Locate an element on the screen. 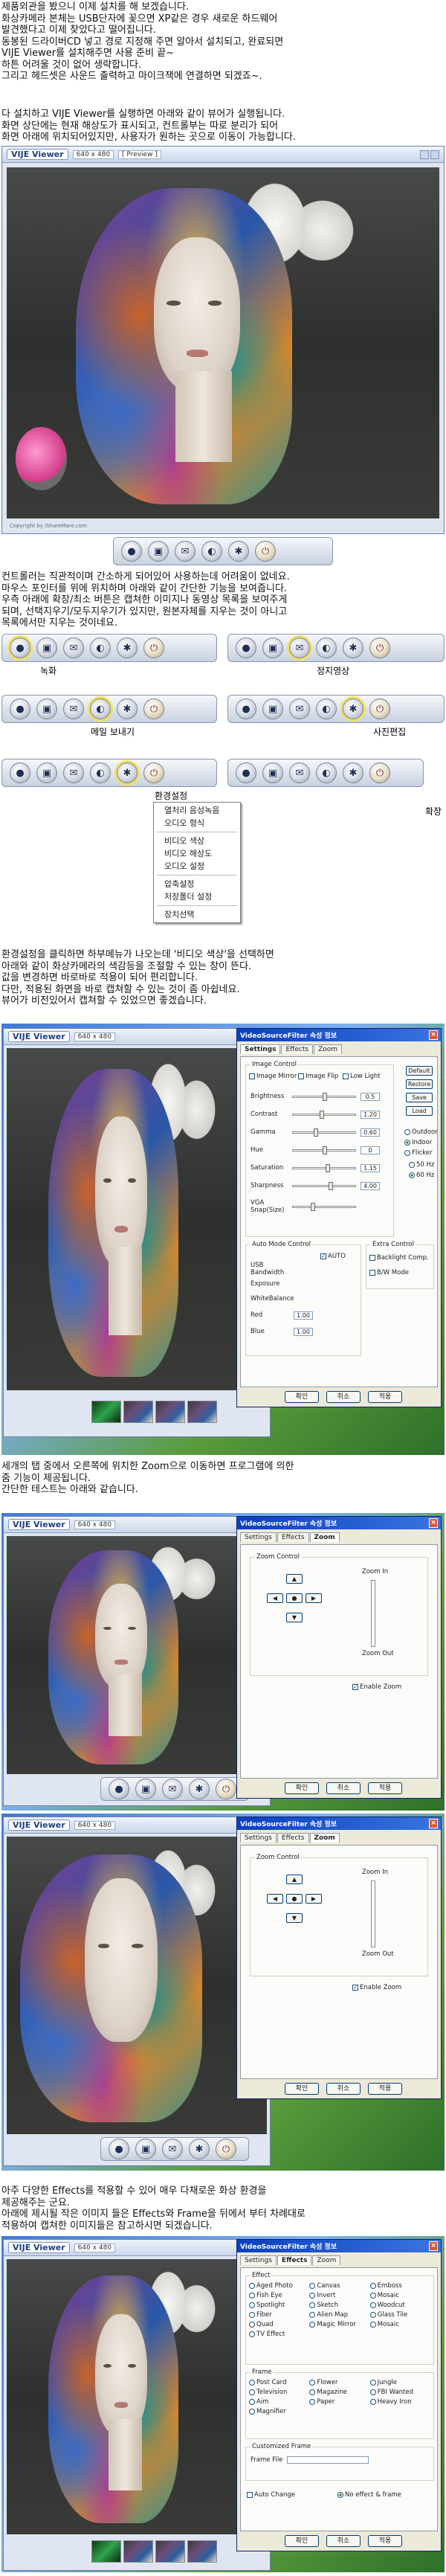 The image size is (446, 2576). image-mirror-checkbox: Image Mirror is located at coordinates (273, 1076).